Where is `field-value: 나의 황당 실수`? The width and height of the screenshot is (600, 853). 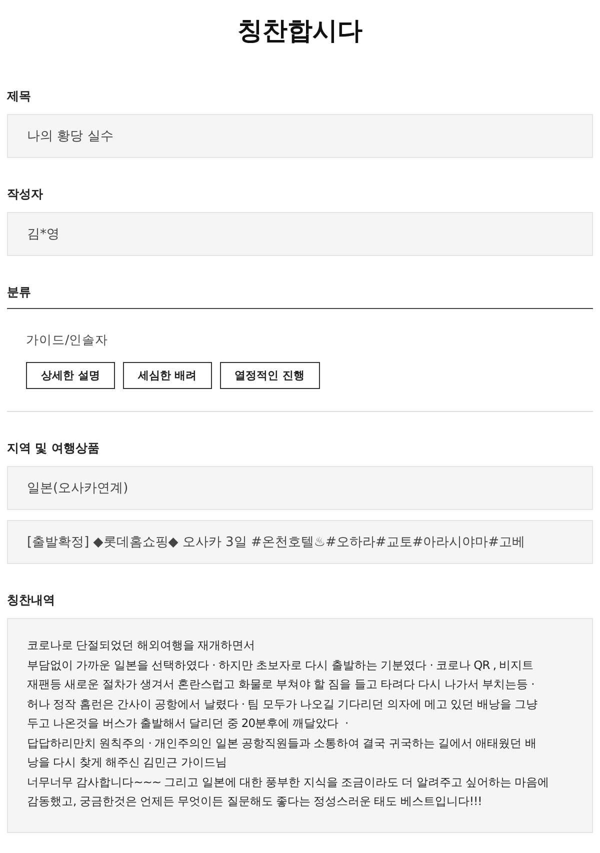
field-value: 나의 황당 실수 is located at coordinates (300, 136).